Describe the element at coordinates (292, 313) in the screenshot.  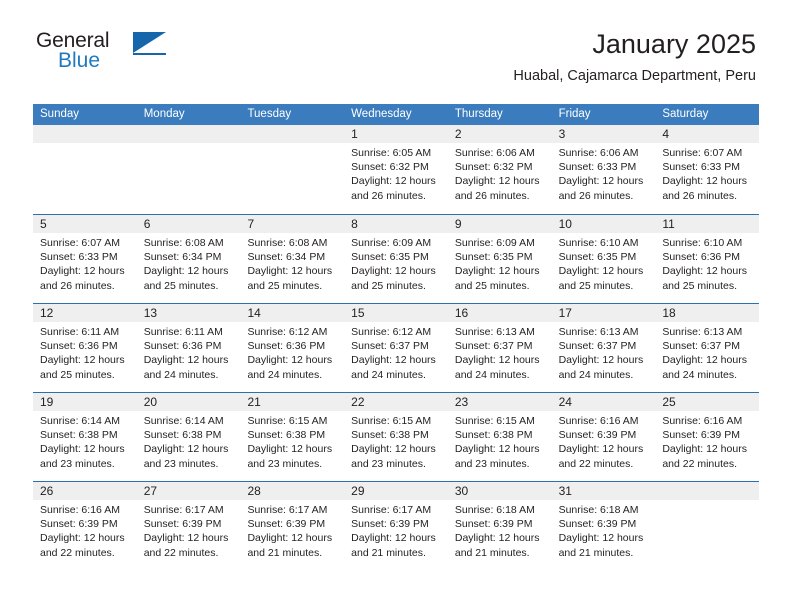
I see `day-number-band: 14` at that location.